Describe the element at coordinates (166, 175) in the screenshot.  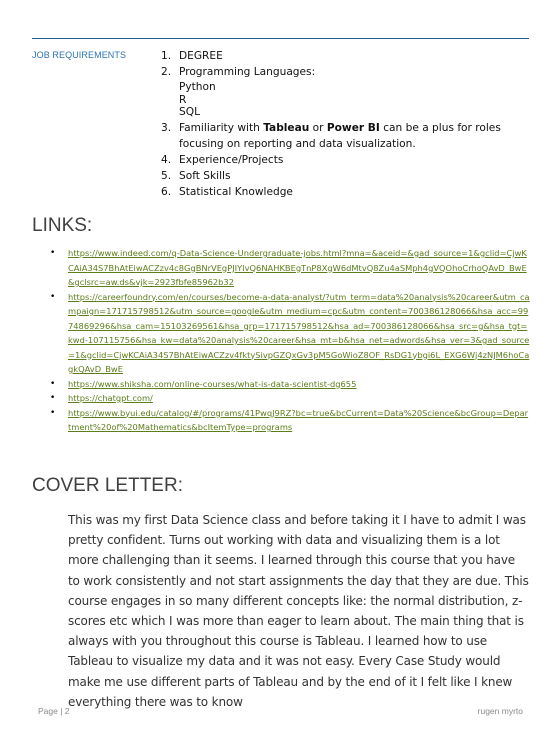
I see `list-number: 5.` at that location.